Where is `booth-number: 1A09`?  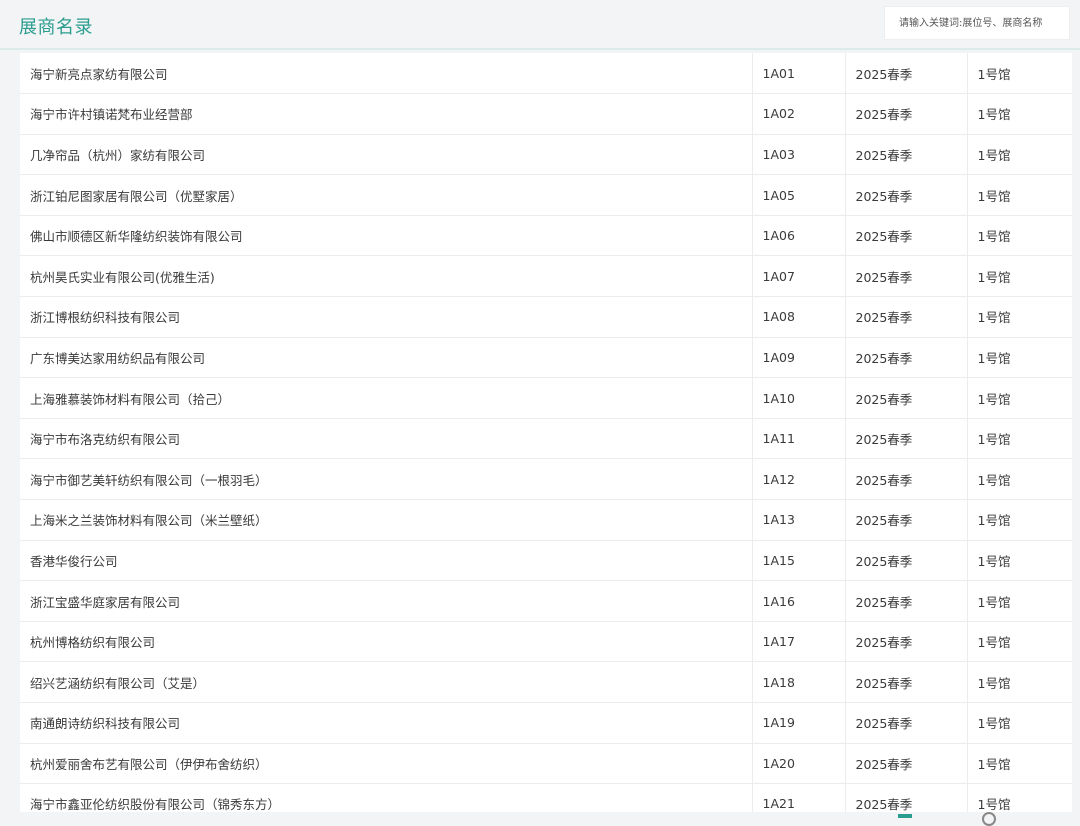 booth-number: 1A09 is located at coordinates (798, 358).